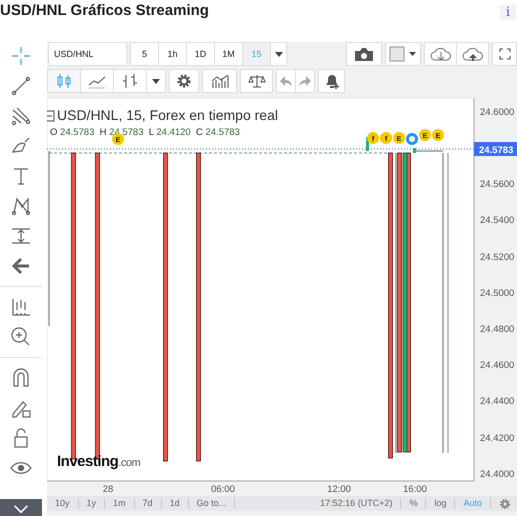  Describe the element at coordinates (497, 112) in the screenshot. I see `price-axis-label: 24.6000` at that location.